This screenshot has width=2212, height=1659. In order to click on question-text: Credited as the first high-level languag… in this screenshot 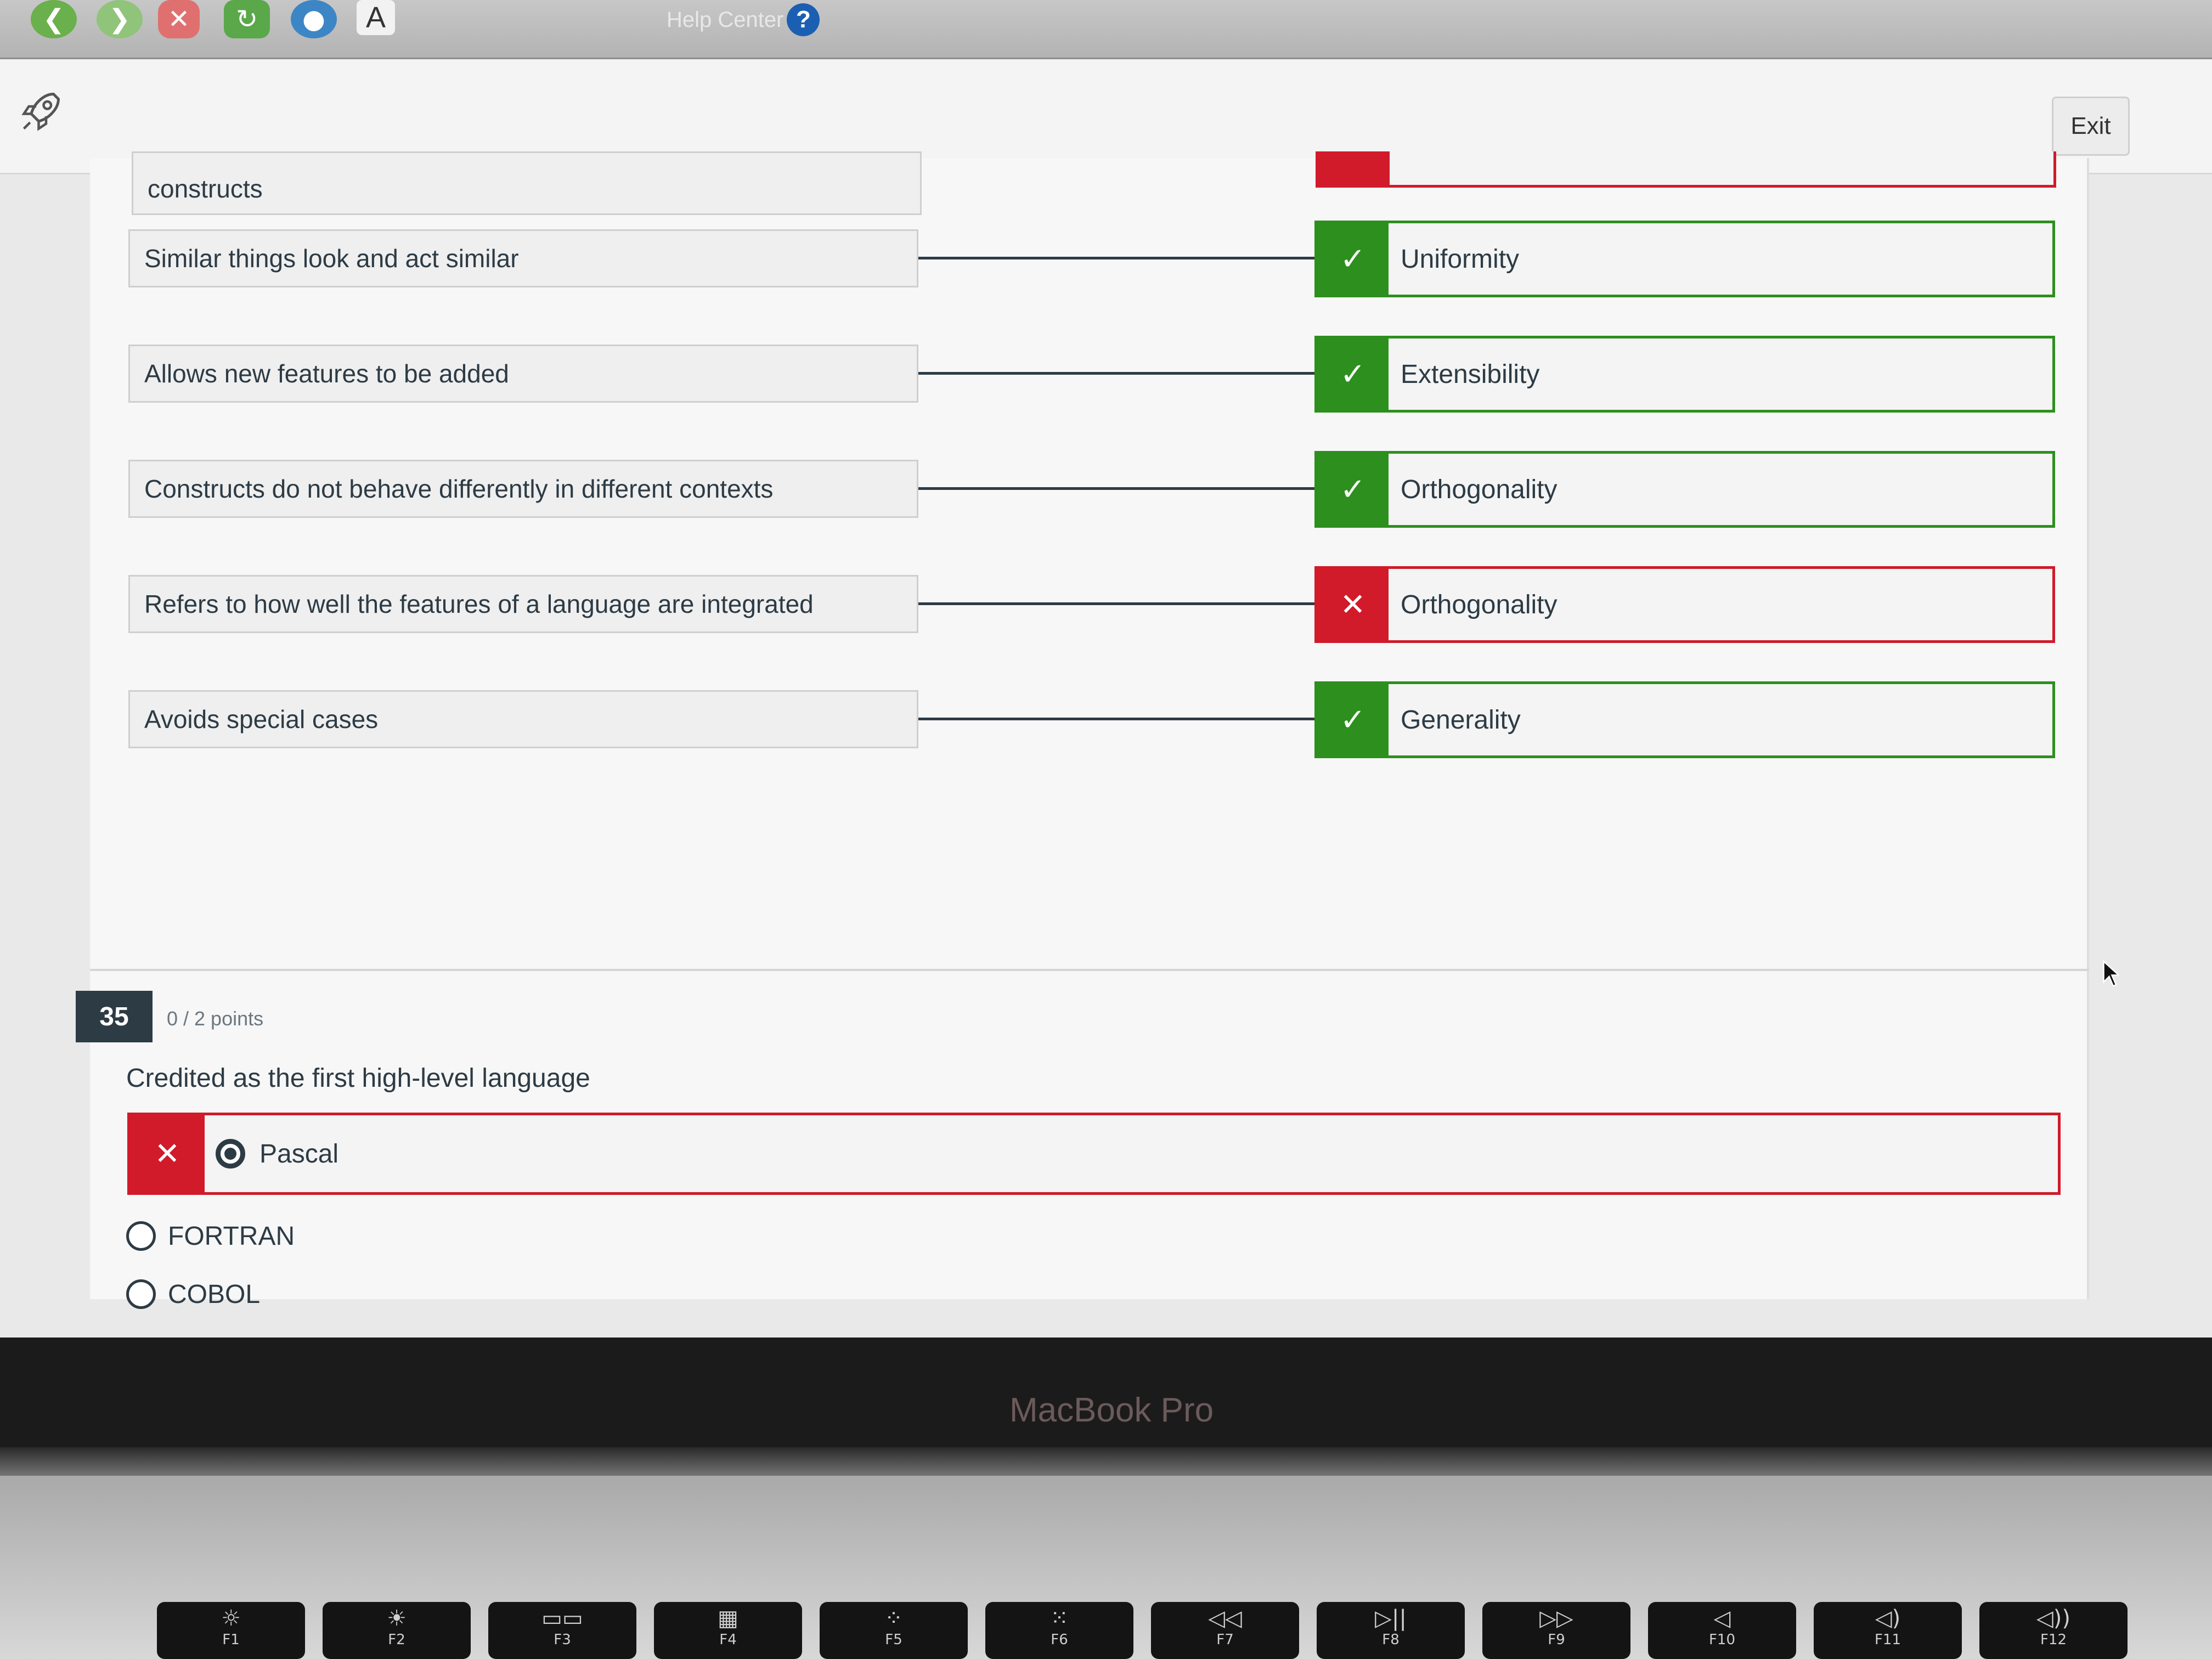, I will do `click(358, 1078)`.